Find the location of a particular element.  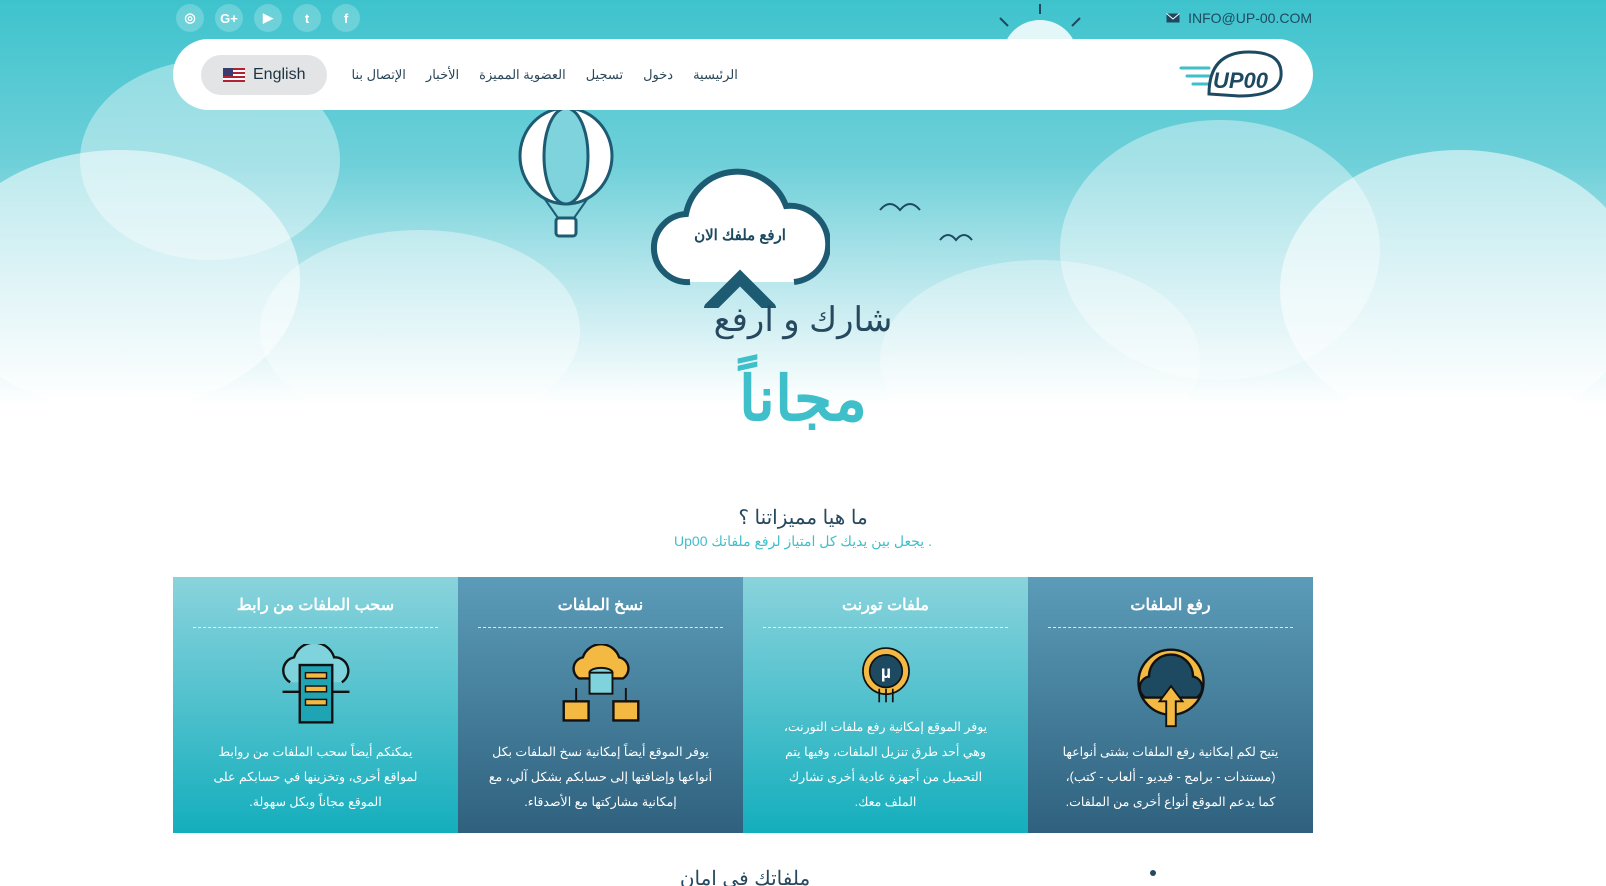

language-label: English is located at coordinates (279, 74).